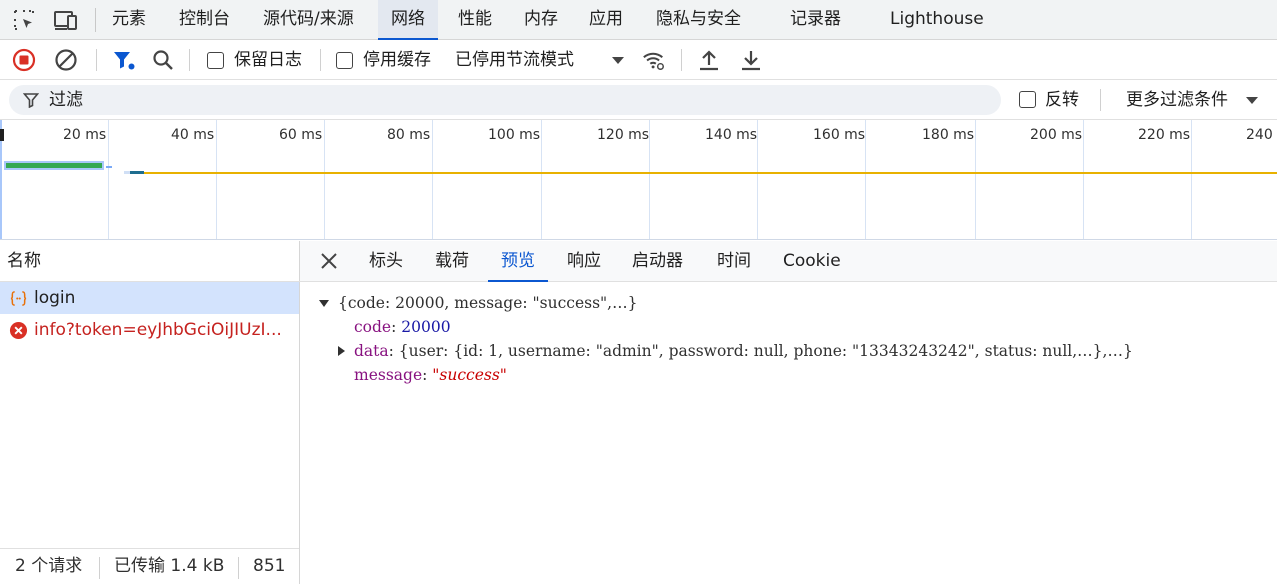  Describe the element at coordinates (268, 60) in the screenshot. I see `preserve-log-label: 保留日志` at that location.